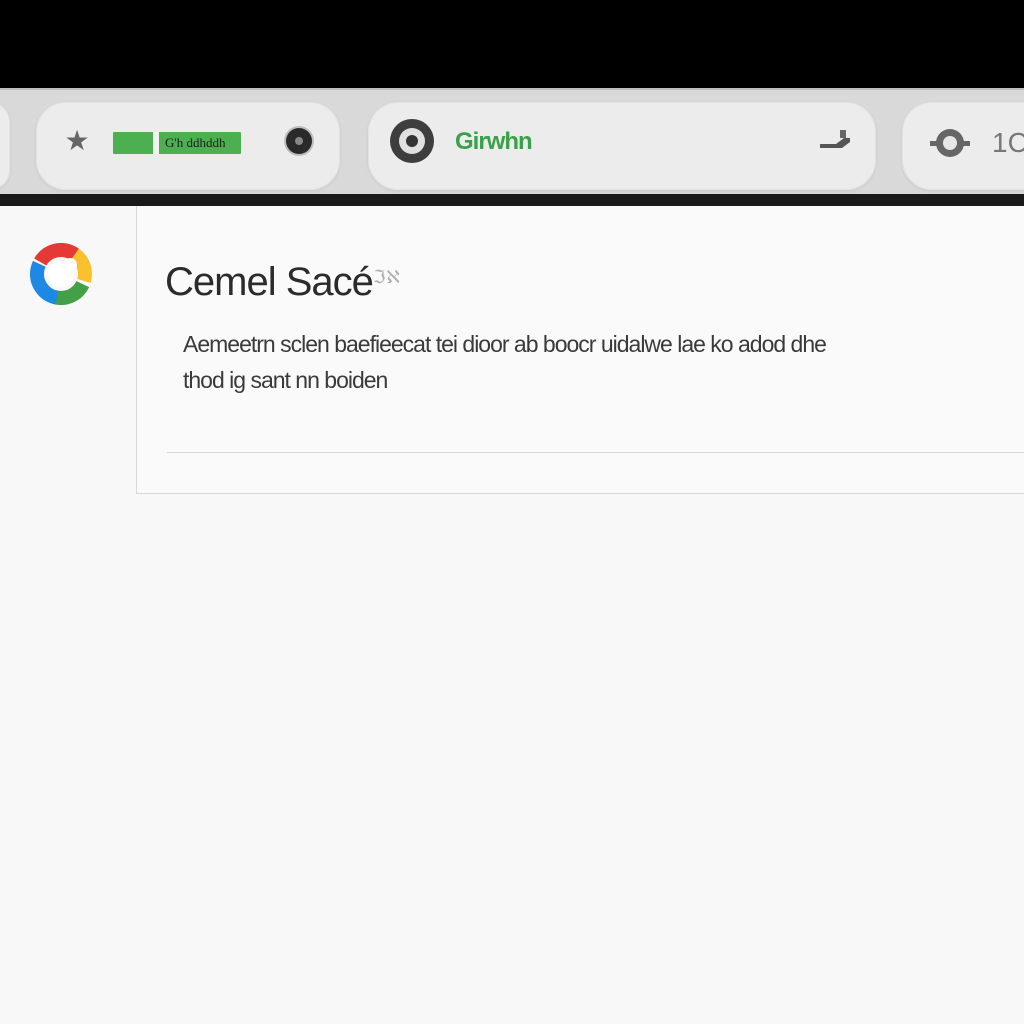 The image size is (1024, 1024). What do you see at coordinates (595, 452) in the screenshot?
I see `card-divider` at bounding box center [595, 452].